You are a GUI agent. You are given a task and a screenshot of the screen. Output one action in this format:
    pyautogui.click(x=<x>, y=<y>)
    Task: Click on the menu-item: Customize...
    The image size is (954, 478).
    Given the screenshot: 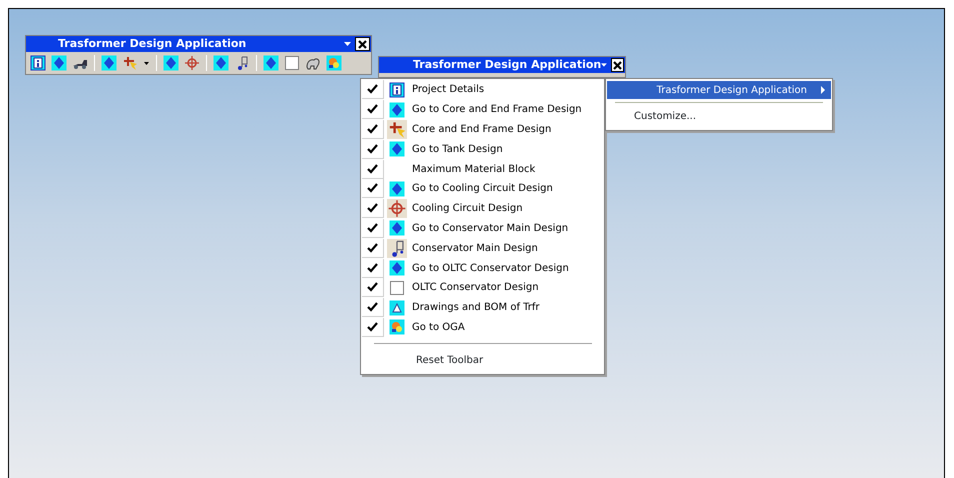 What is the action you would take?
    pyautogui.click(x=719, y=115)
    